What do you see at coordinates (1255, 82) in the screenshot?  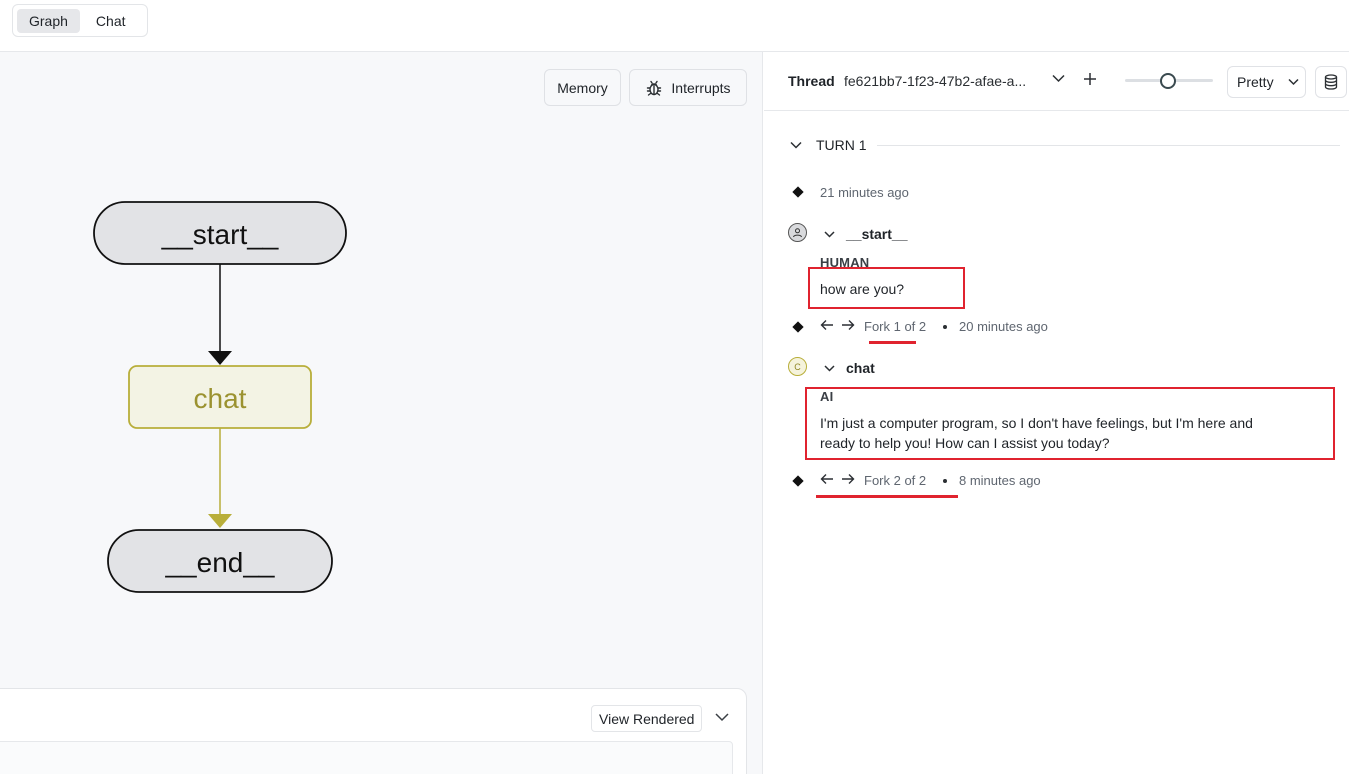 I see `view-mode-value: Pretty` at bounding box center [1255, 82].